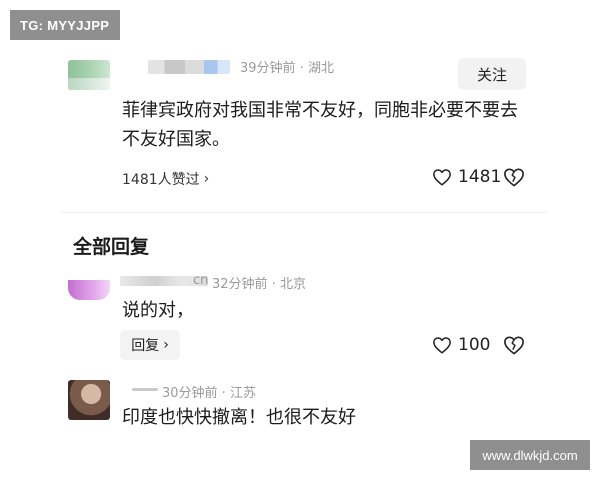  I want to click on likes-summary-text: 1481人赞过, so click(161, 180).